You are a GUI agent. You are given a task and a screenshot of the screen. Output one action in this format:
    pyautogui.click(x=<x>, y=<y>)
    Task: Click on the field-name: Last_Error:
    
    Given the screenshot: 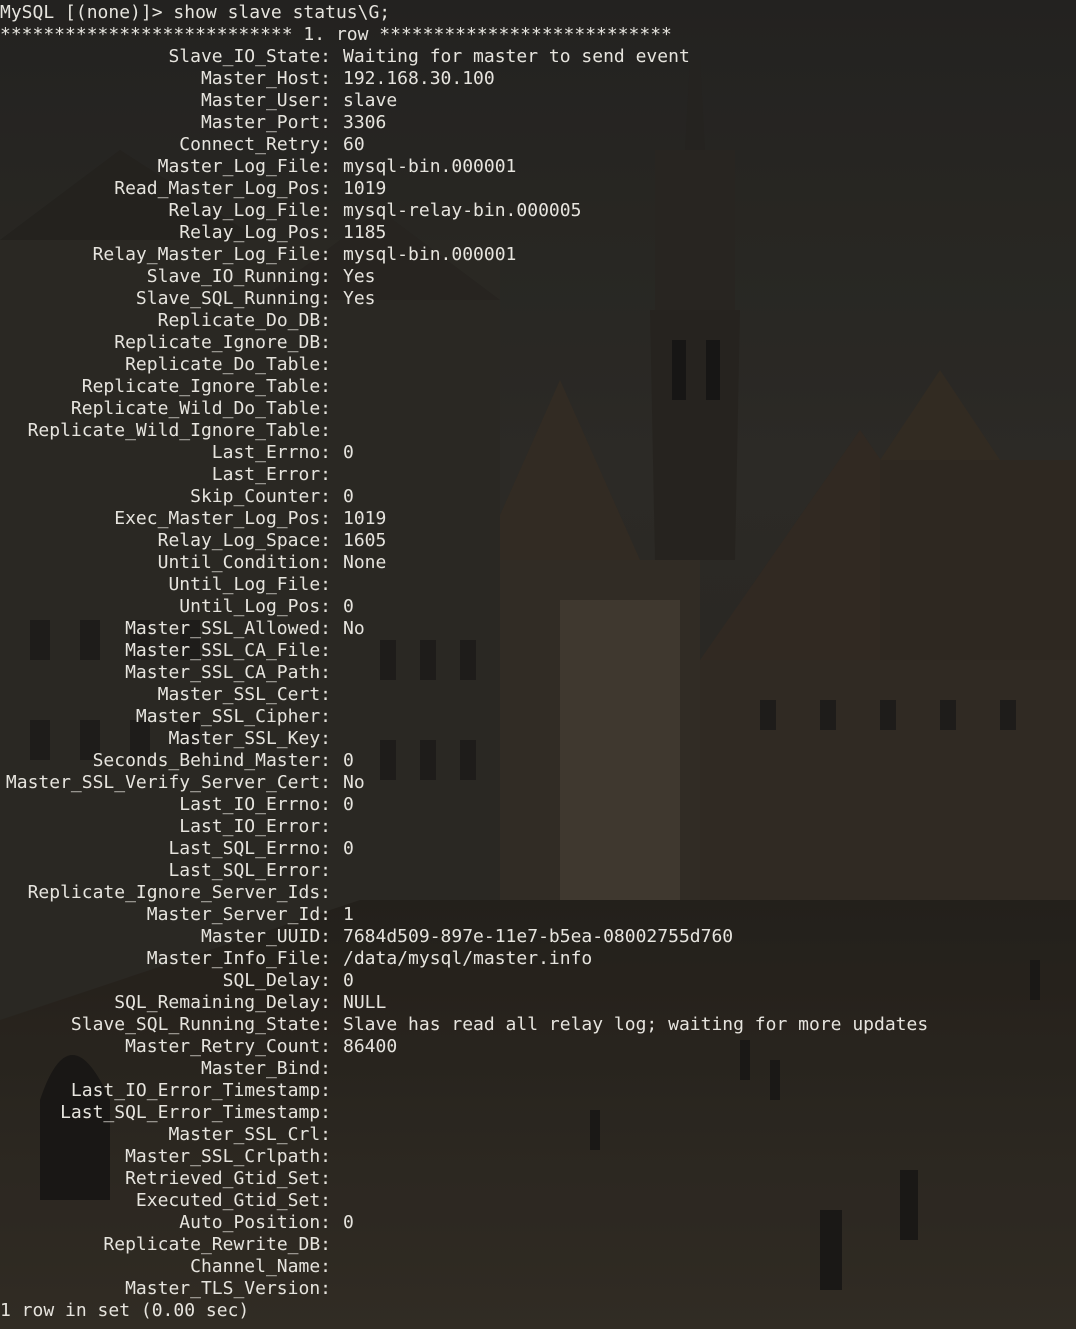 What is the action you would take?
    pyautogui.click(x=271, y=474)
    